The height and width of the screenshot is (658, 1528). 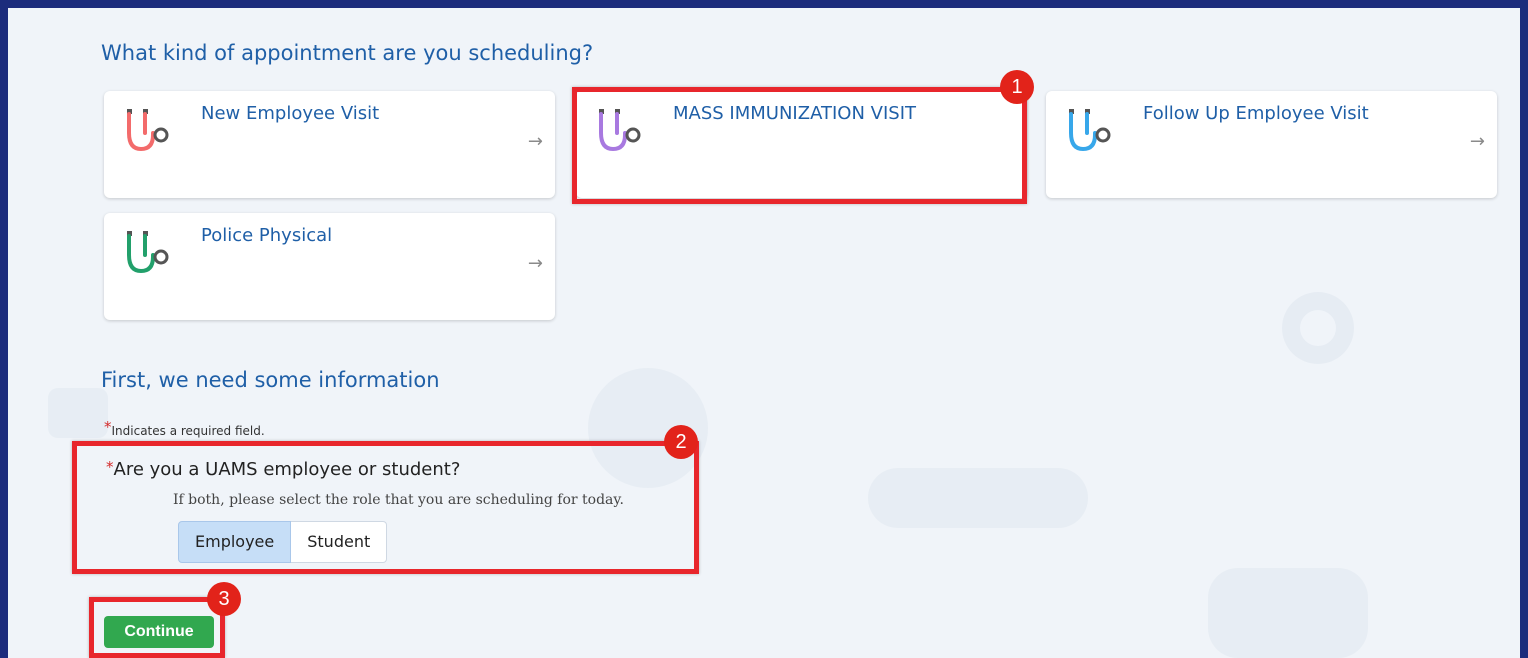 What do you see at coordinates (290, 113) in the screenshot?
I see `card-label: New Employee Visit` at bounding box center [290, 113].